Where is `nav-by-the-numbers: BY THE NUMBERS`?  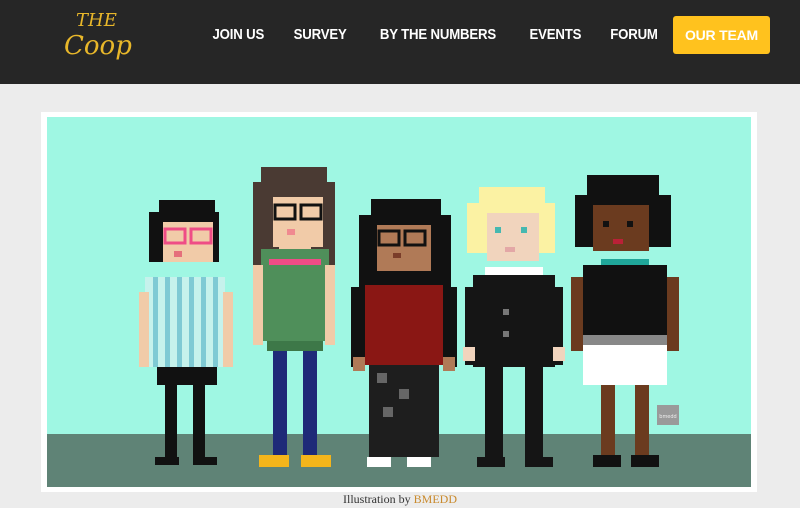
nav-by-the-numbers: BY THE NUMBERS is located at coordinates (438, 35).